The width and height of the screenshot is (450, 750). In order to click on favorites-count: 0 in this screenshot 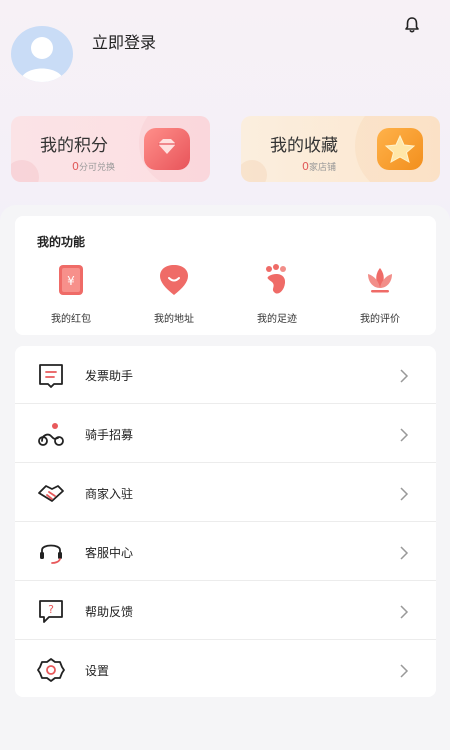, I will do `click(305, 166)`.